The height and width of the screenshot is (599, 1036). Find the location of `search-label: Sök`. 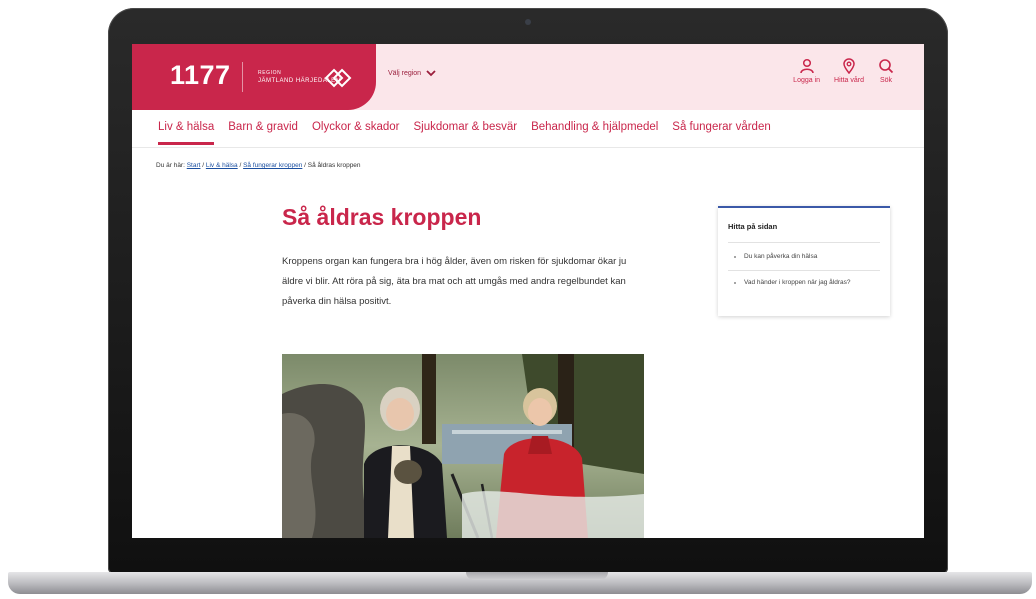

search-label: Sök is located at coordinates (886, 80).